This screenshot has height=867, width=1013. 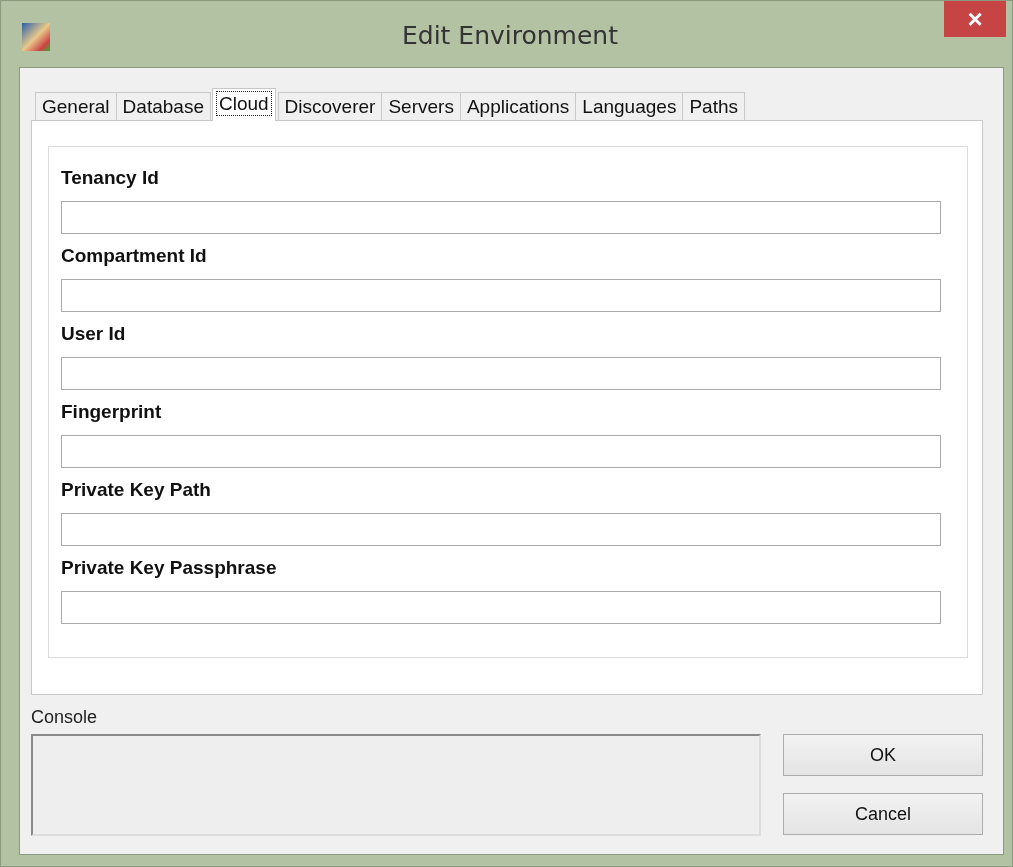 What do you see at coordinates (36, 37) in the screenshot?
I see `app-icon` at bounding box center [36, 37].